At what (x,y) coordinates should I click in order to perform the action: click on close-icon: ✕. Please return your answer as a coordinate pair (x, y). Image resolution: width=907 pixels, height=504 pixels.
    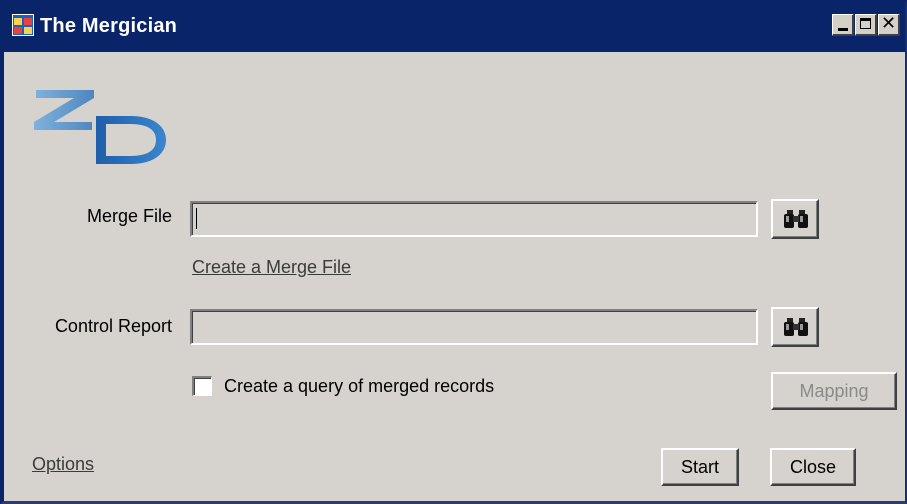
    Looking at the image, I should click on (889, 23).